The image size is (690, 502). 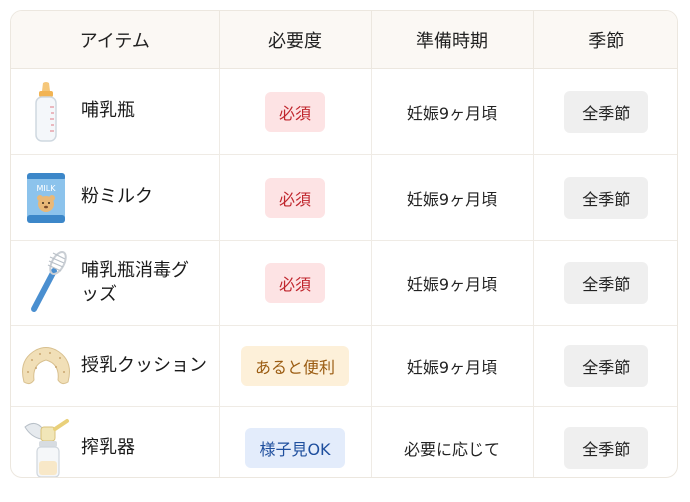 What do you see at coordinates (295, 40) in the screenshot?
I see `header-necessity: 必要度` at bounding box center [295, 40].